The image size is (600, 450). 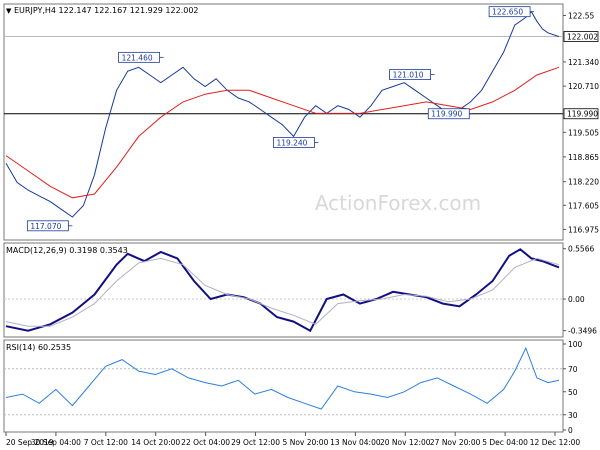 What do you see at coordinates (106, 442) in the screenshot?
I see `x-tick-label: 7 Oct 12:00` at bounding box center [106, 442].